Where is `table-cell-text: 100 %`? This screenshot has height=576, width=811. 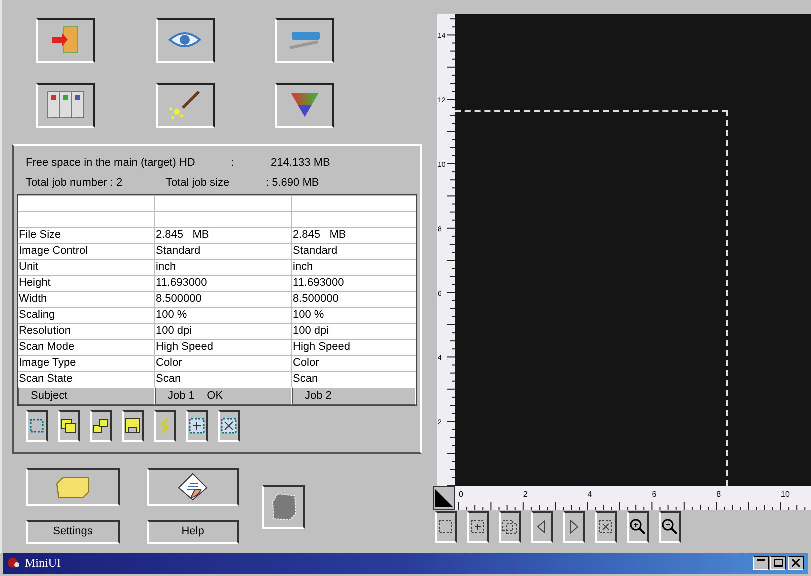 table-cell-text: 100 % is located at coordinates (309, 315).